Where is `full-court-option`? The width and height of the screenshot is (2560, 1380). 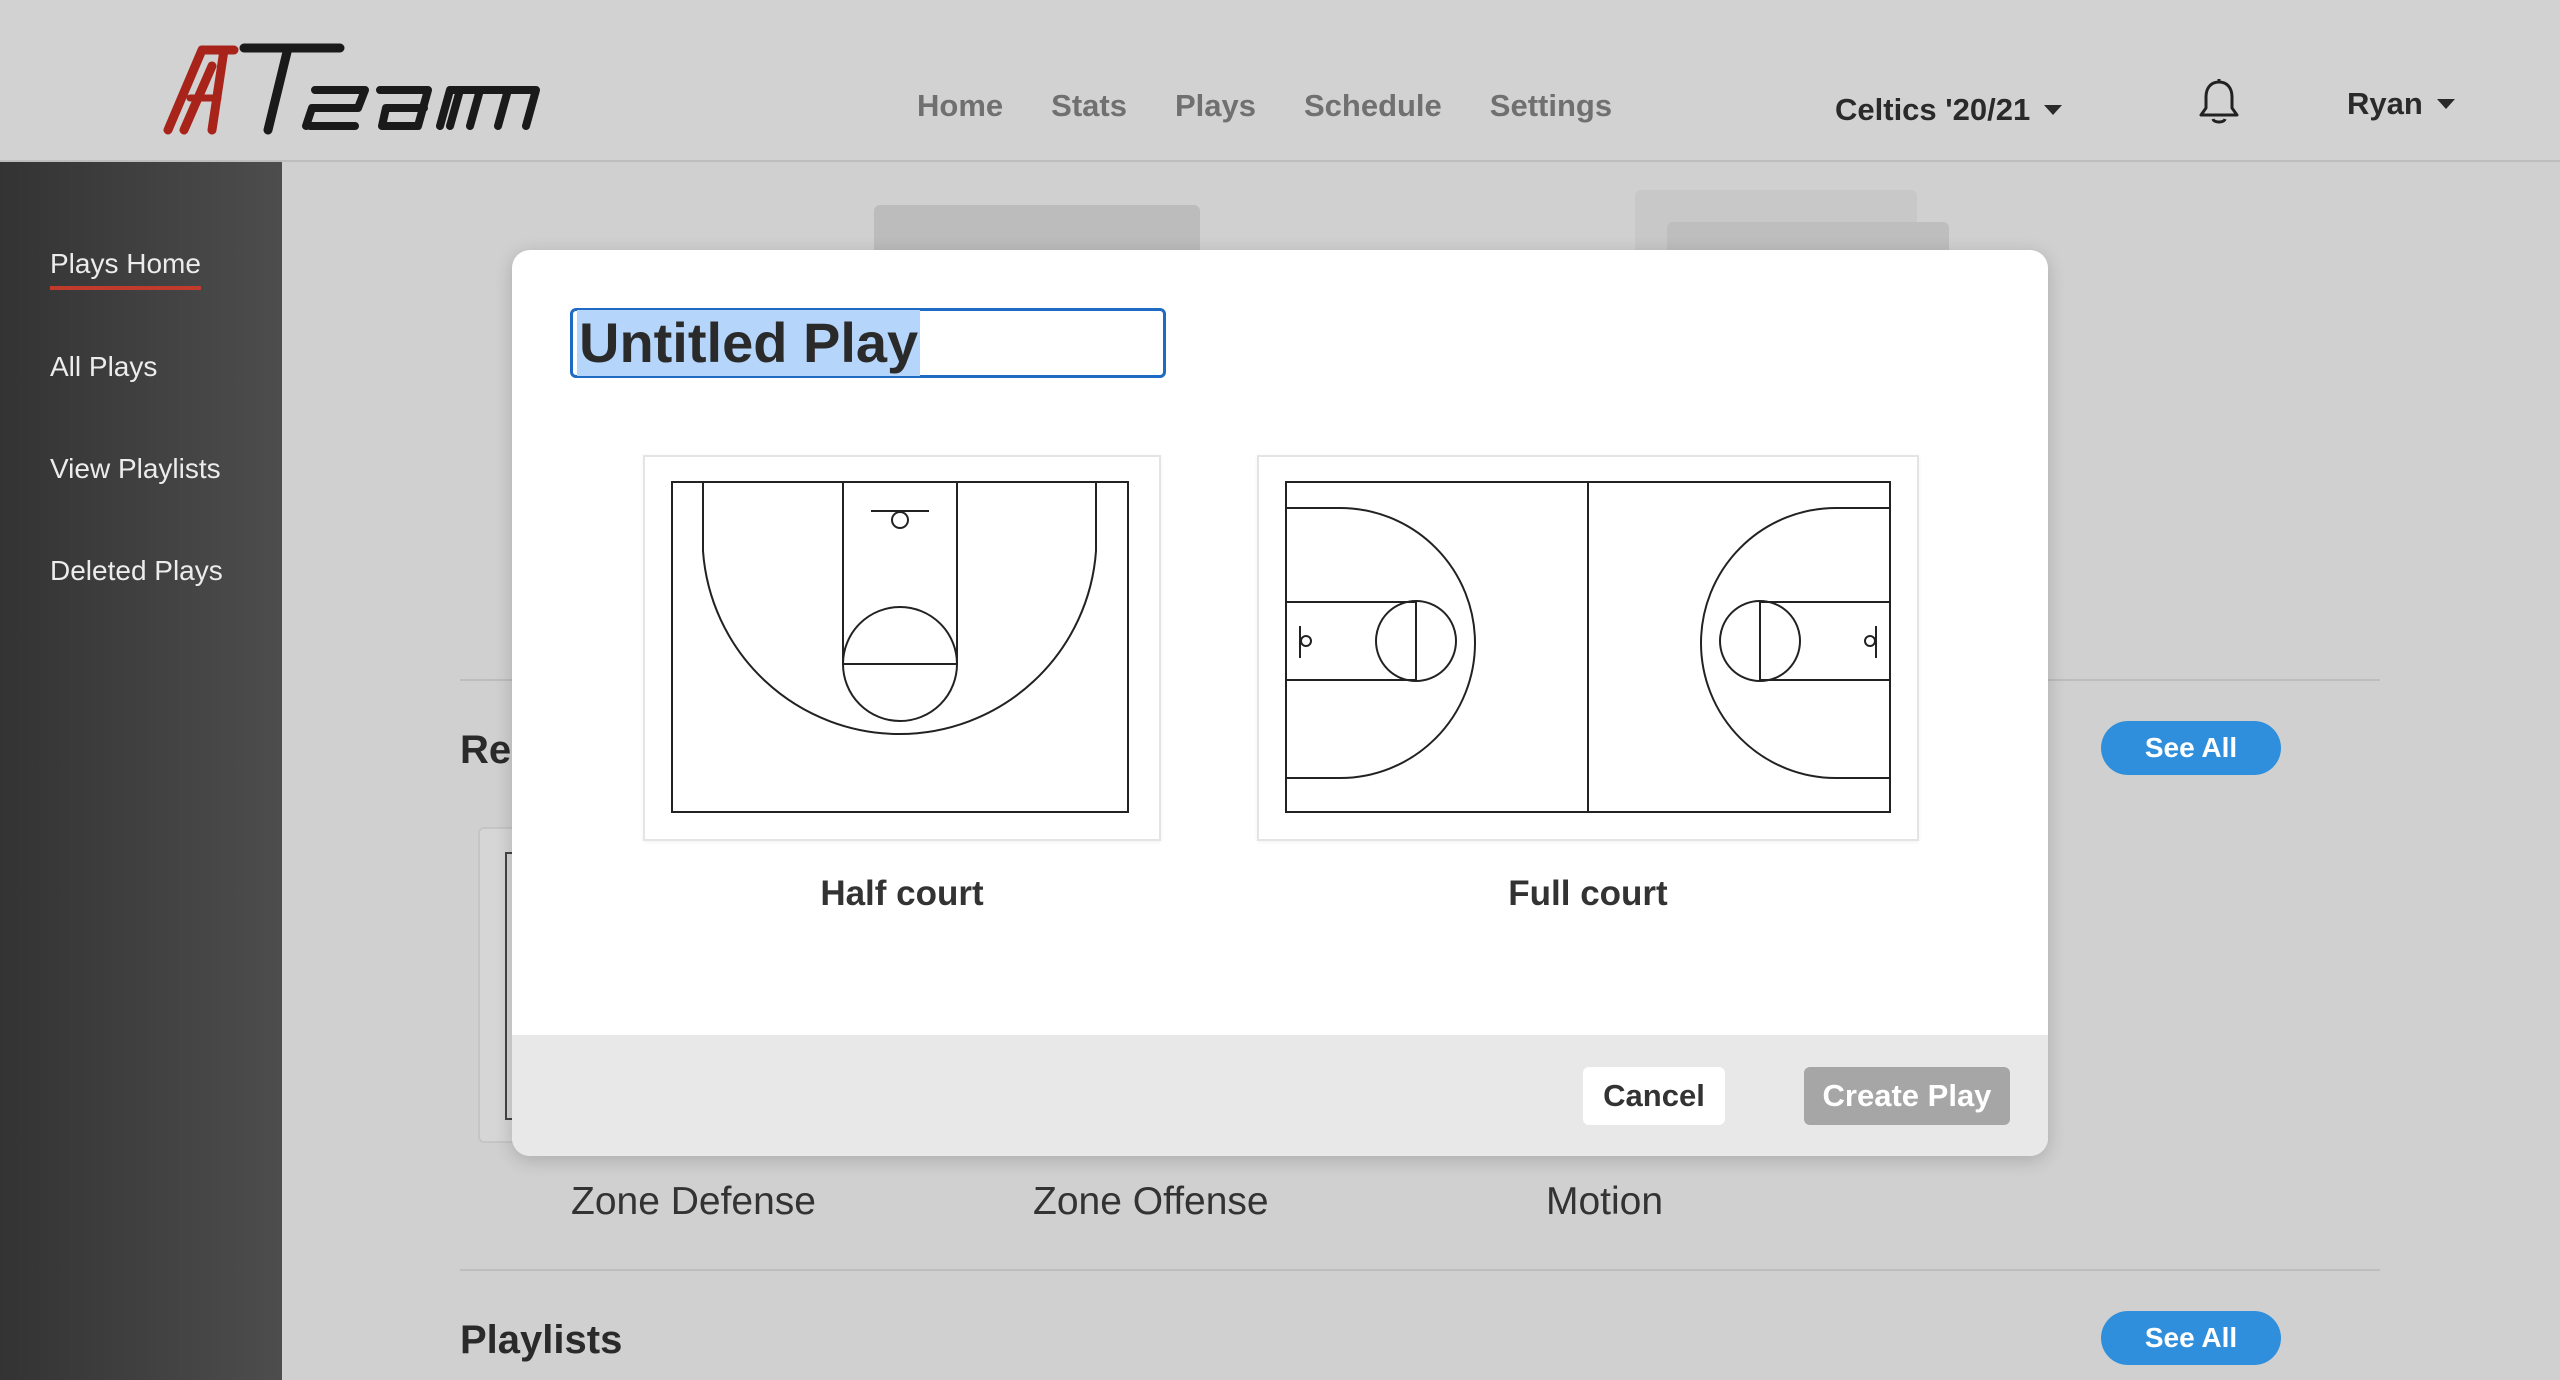 full-court-option is located at coordinates (1588, 648).